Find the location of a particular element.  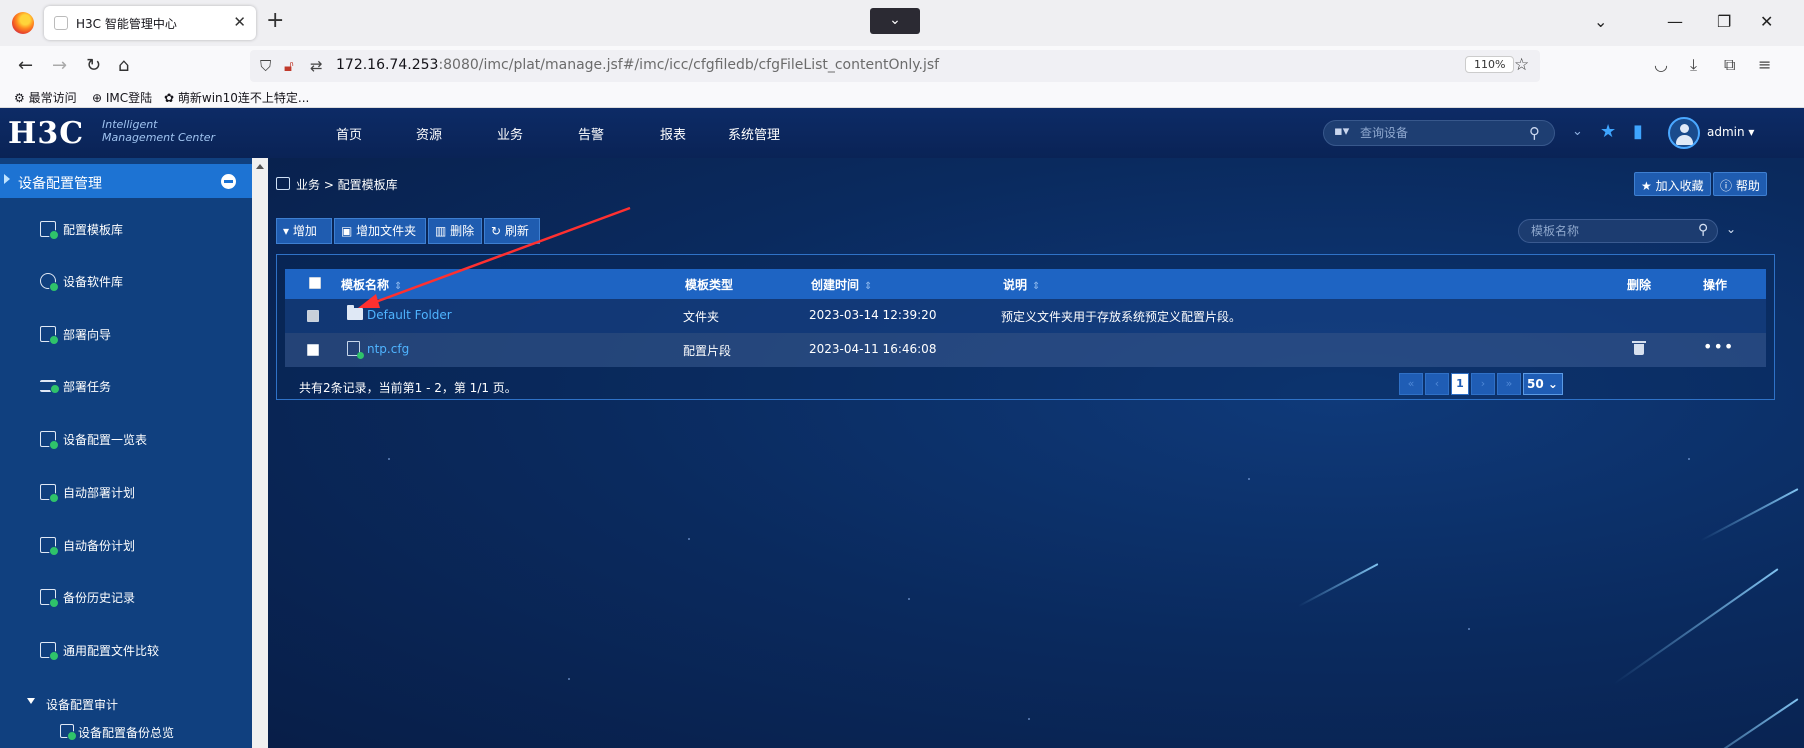

username: admin ▾ is located at coordinates (1730, 132).